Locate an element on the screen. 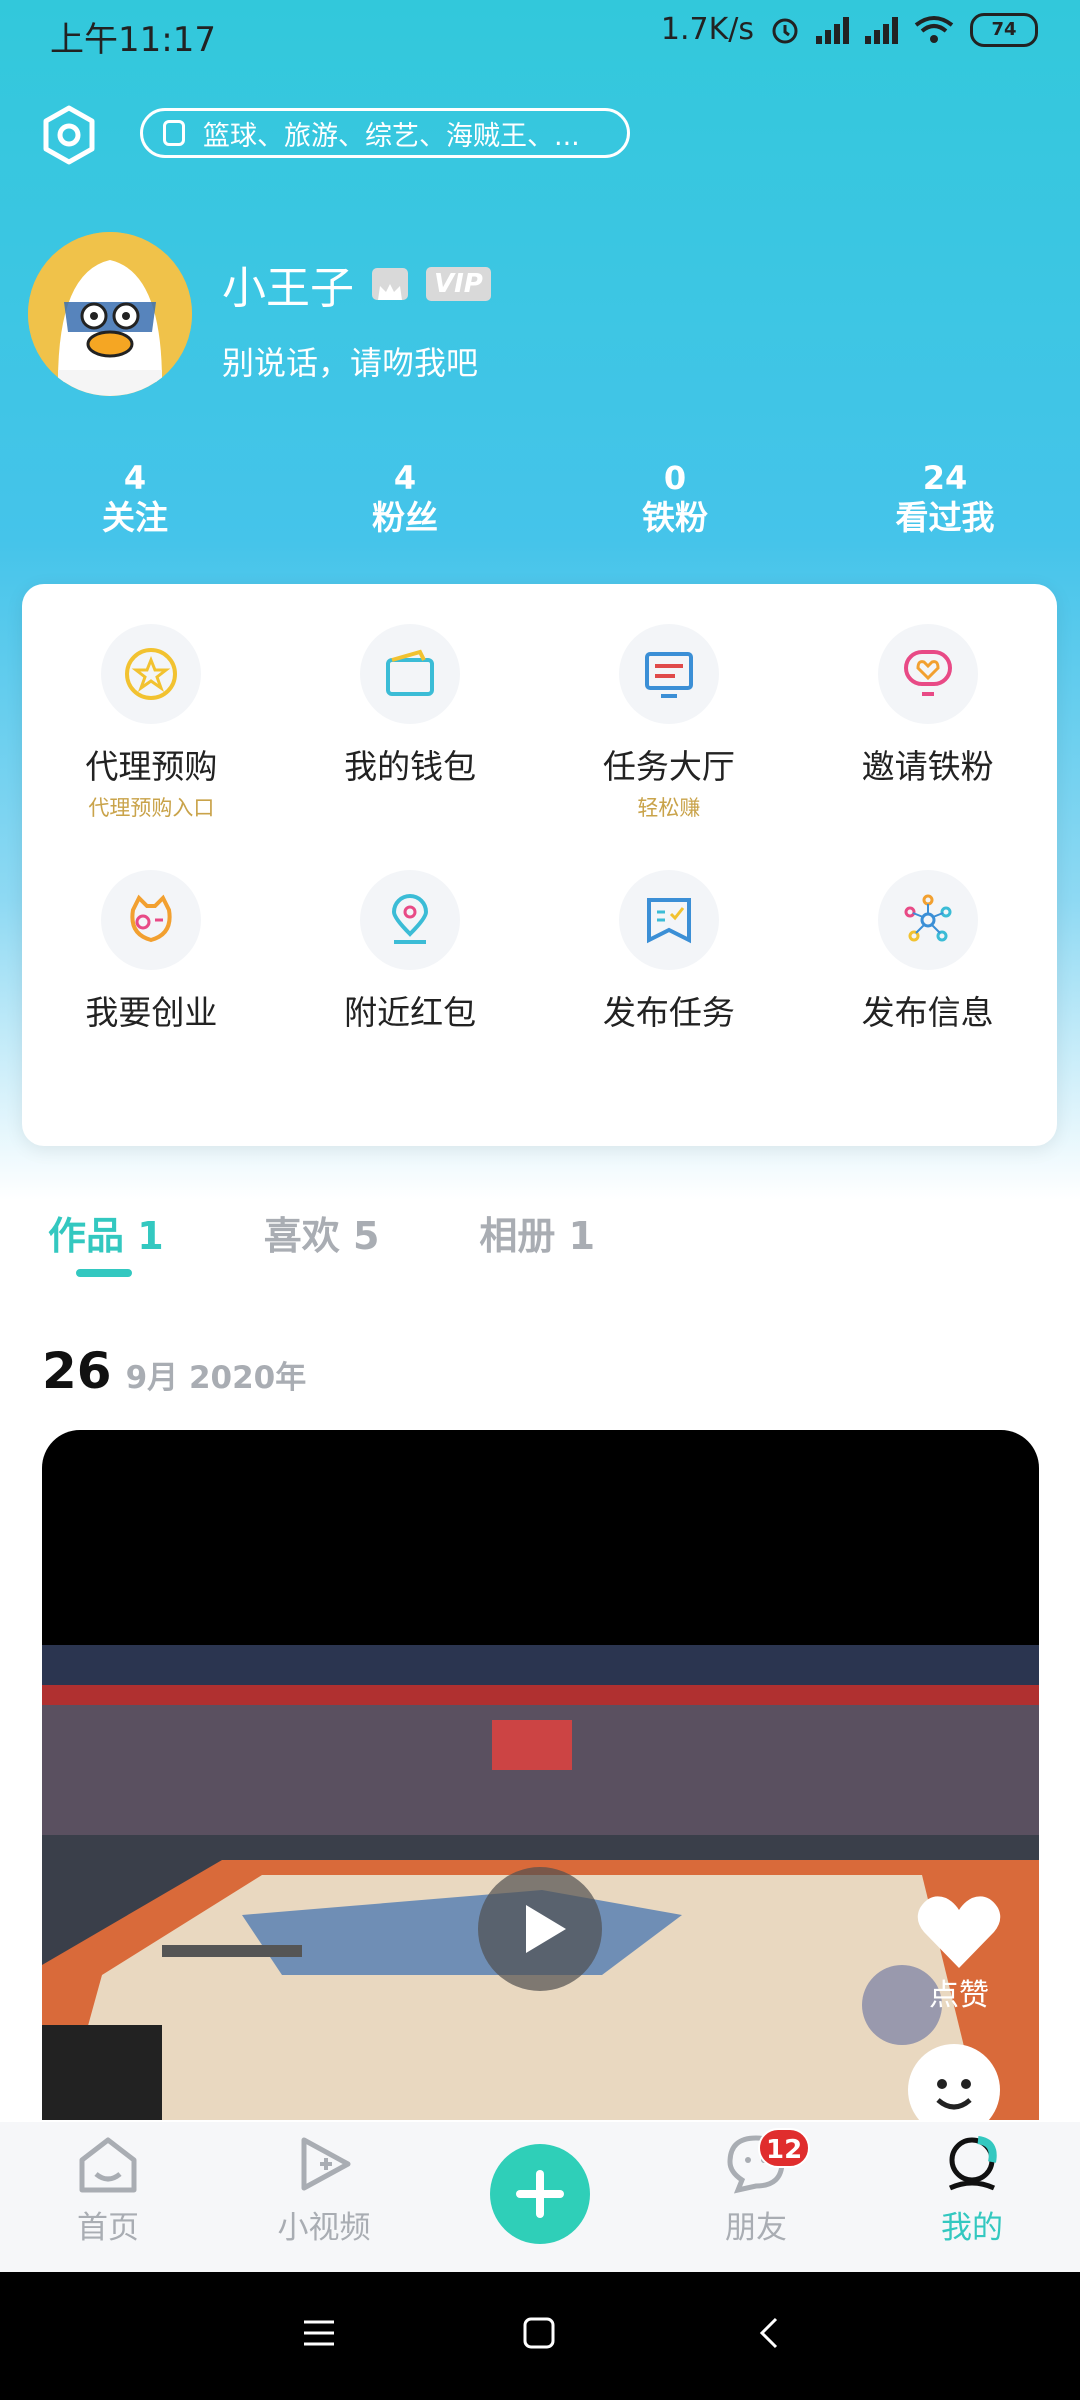  stat-label: 铁粉 is located at coordinates (675, 517).